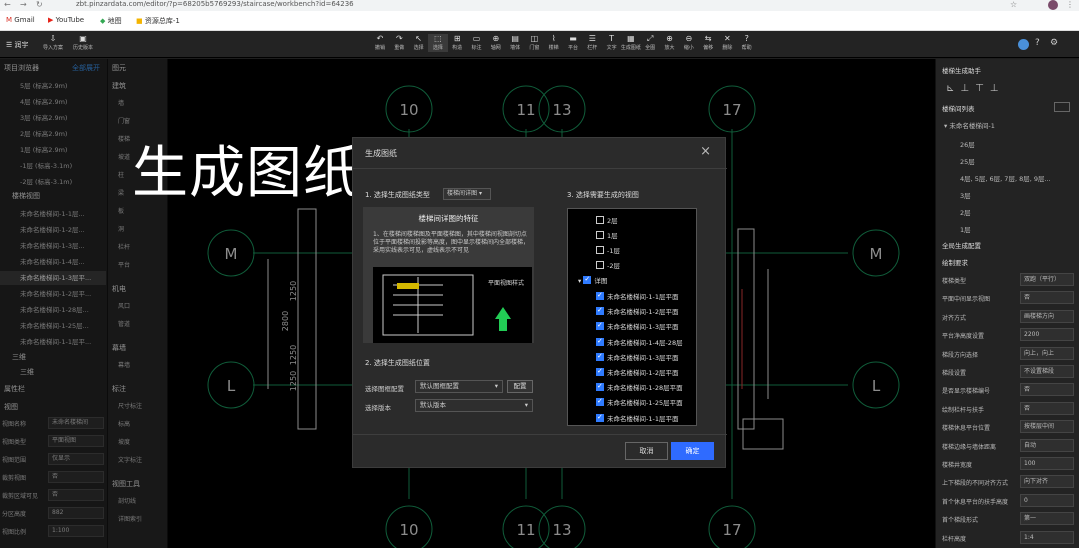 This screenshot has height=548, width=1079. What do you see at coordinates (380, 43) in the screenshot?
I see `tool-button-0: ↶ 撤销` at bounding box center [380, 43].